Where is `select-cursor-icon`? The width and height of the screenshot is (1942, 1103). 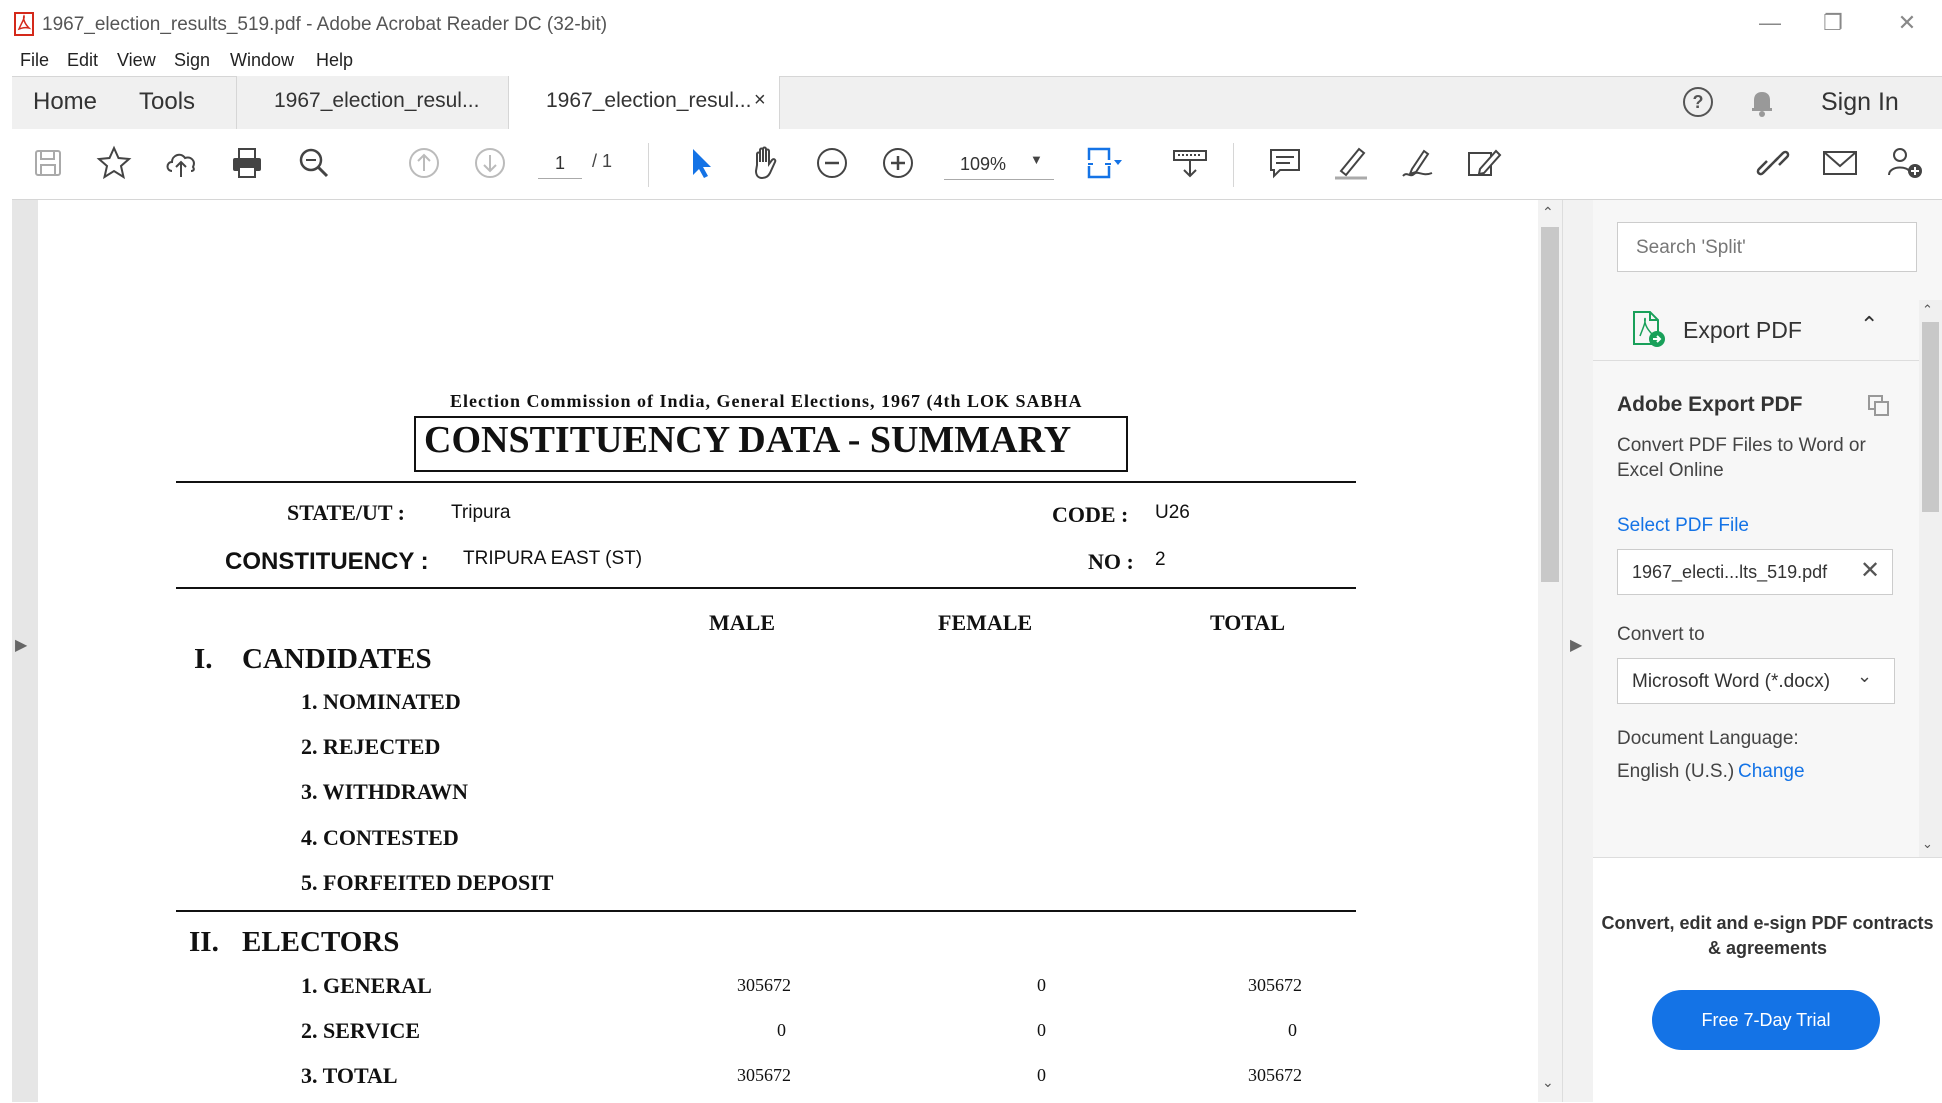
select-cursor-icon is located at coordinates (701, 163).